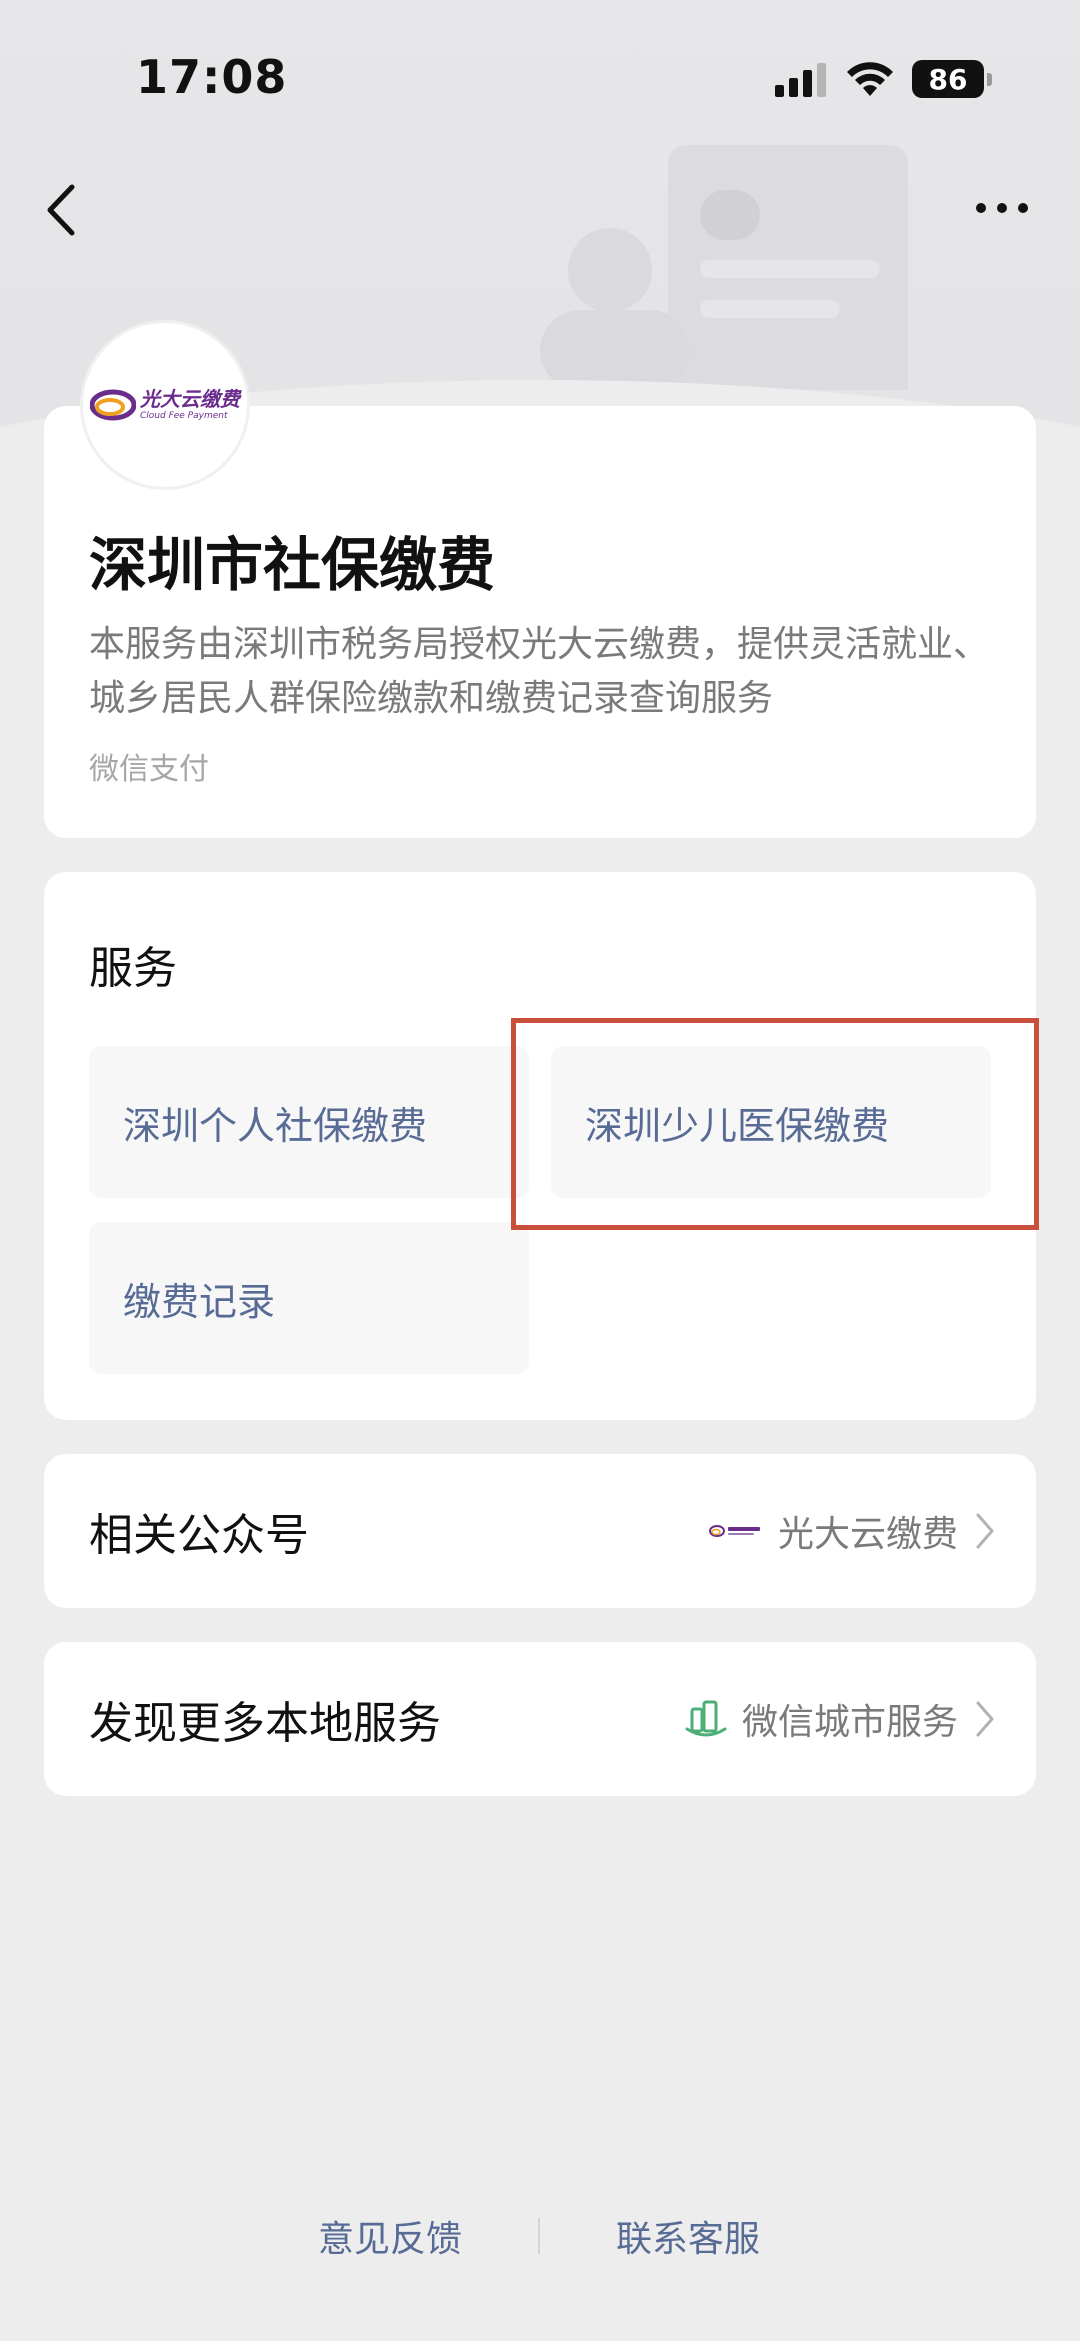 The height and width of the screenshot is (2341, 1080). Describe the element at coordinates (190, 399) in the screenshot. I see `logo-name-cn: 光大云缴费` at that location.